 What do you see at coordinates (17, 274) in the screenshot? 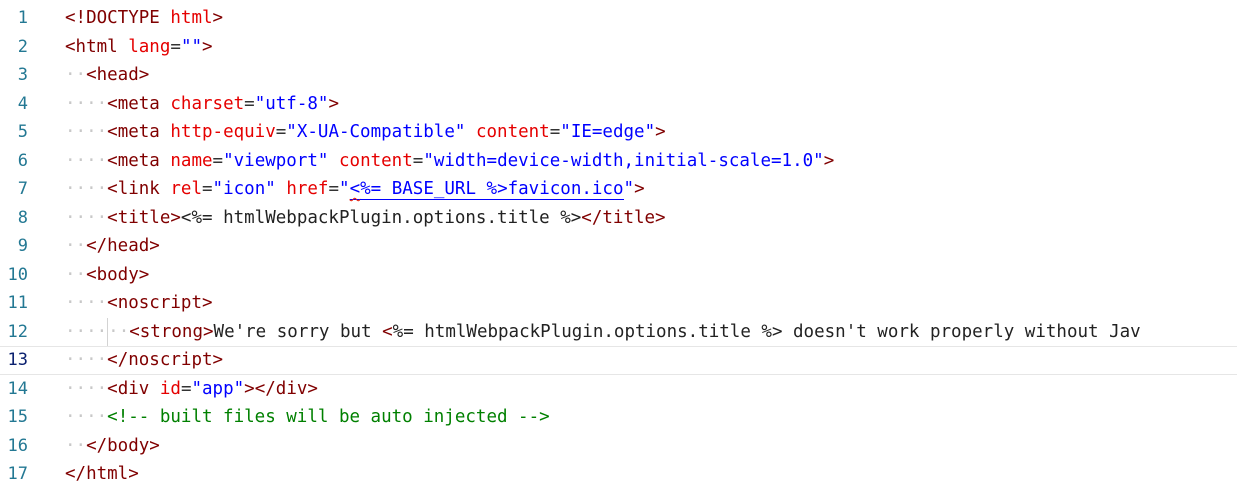
I see `line-number: 10` at bounding box center [17, 274].